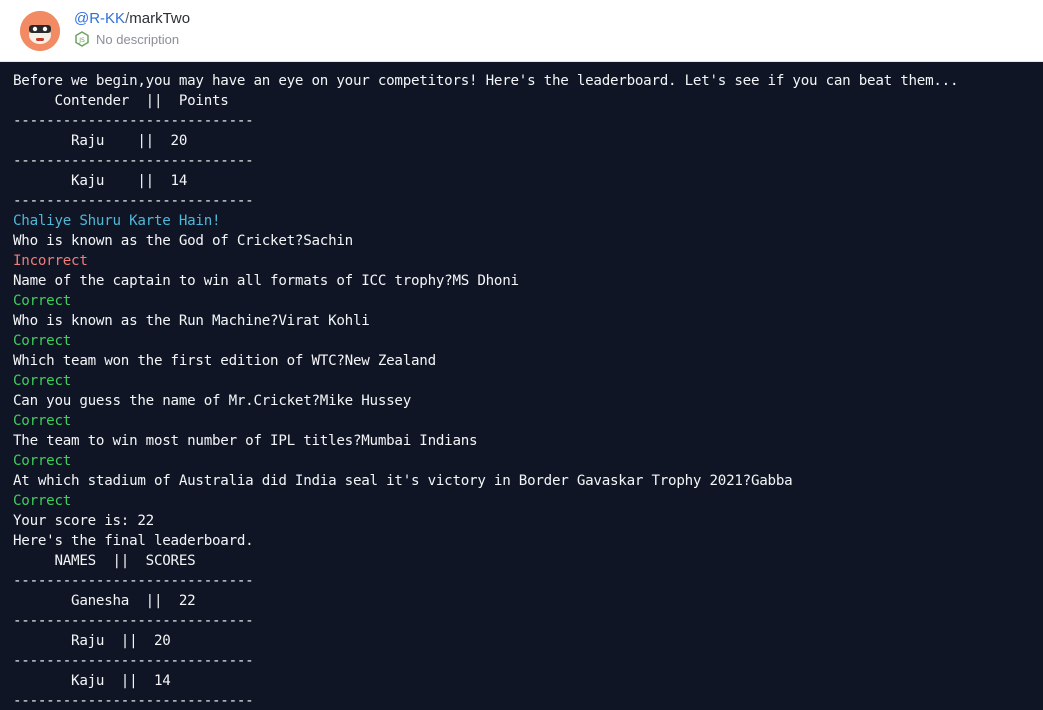 This screenshot has width=1043, height=710. Describe the element at coordinates (138, 39) in the screenshot. I see `repo-description: No description` at that location.